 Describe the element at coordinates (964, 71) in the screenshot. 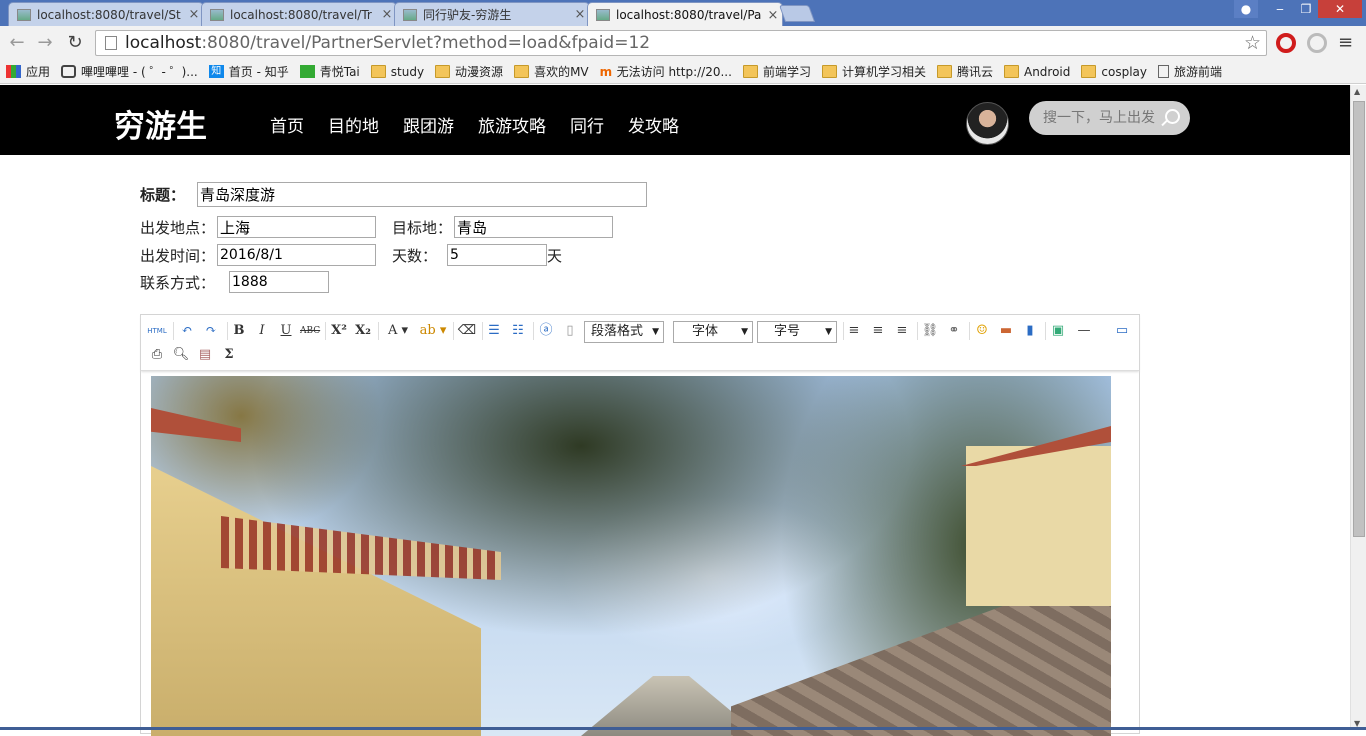

I see `bookmark-folder: 腾讯云` at that location.